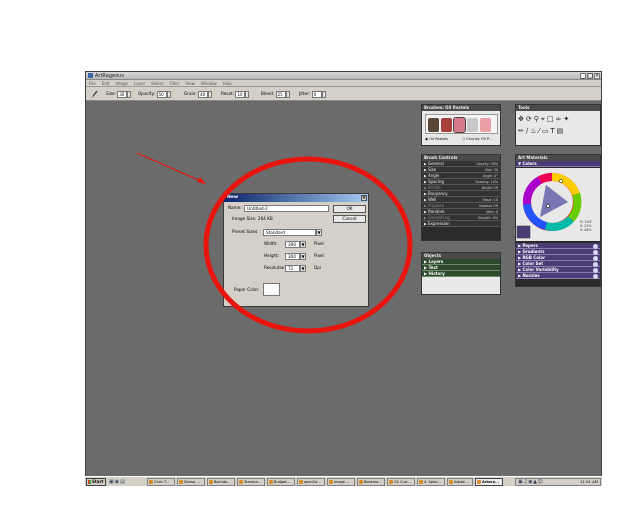 This screenshot has height=524, width=640. Describe the element at coordinates (558, 482) in the screenshot. I see `system-tray: ▣♫◉▲☺ 11:01 AM` at that location.